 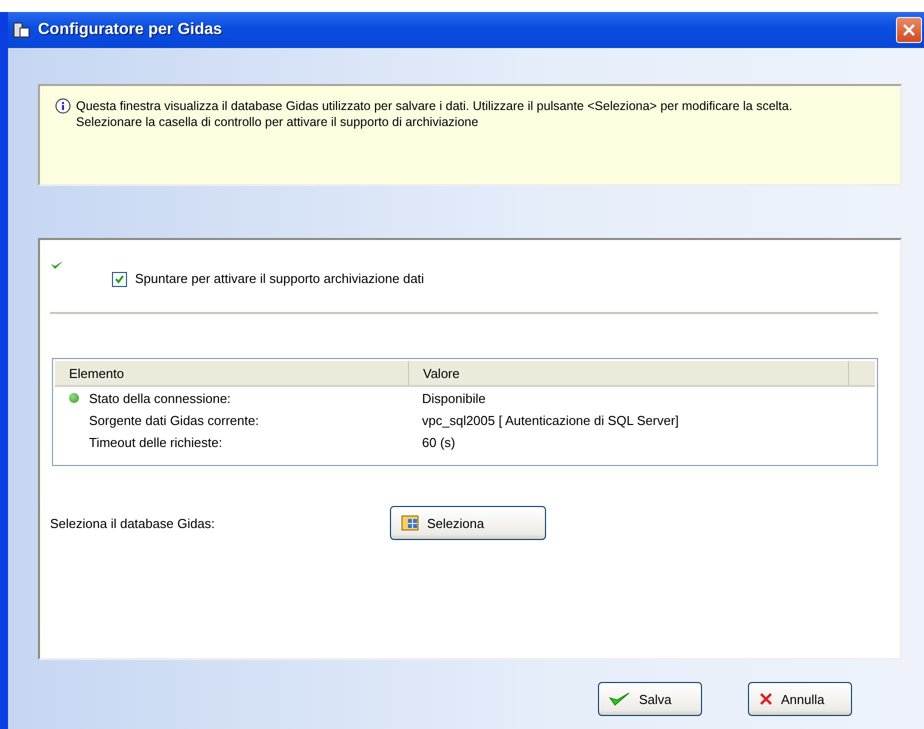 I want to click on status-dot-icon, so click(x=74, y=398).